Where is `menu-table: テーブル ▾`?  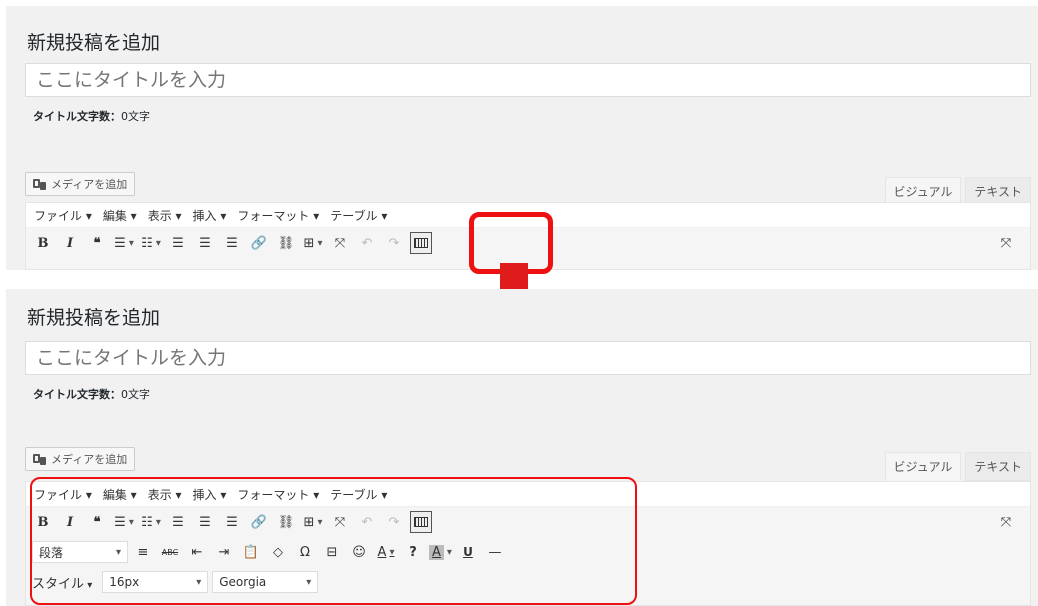
menu-table: テーブル ▾ is located at coordinates (358, 215).